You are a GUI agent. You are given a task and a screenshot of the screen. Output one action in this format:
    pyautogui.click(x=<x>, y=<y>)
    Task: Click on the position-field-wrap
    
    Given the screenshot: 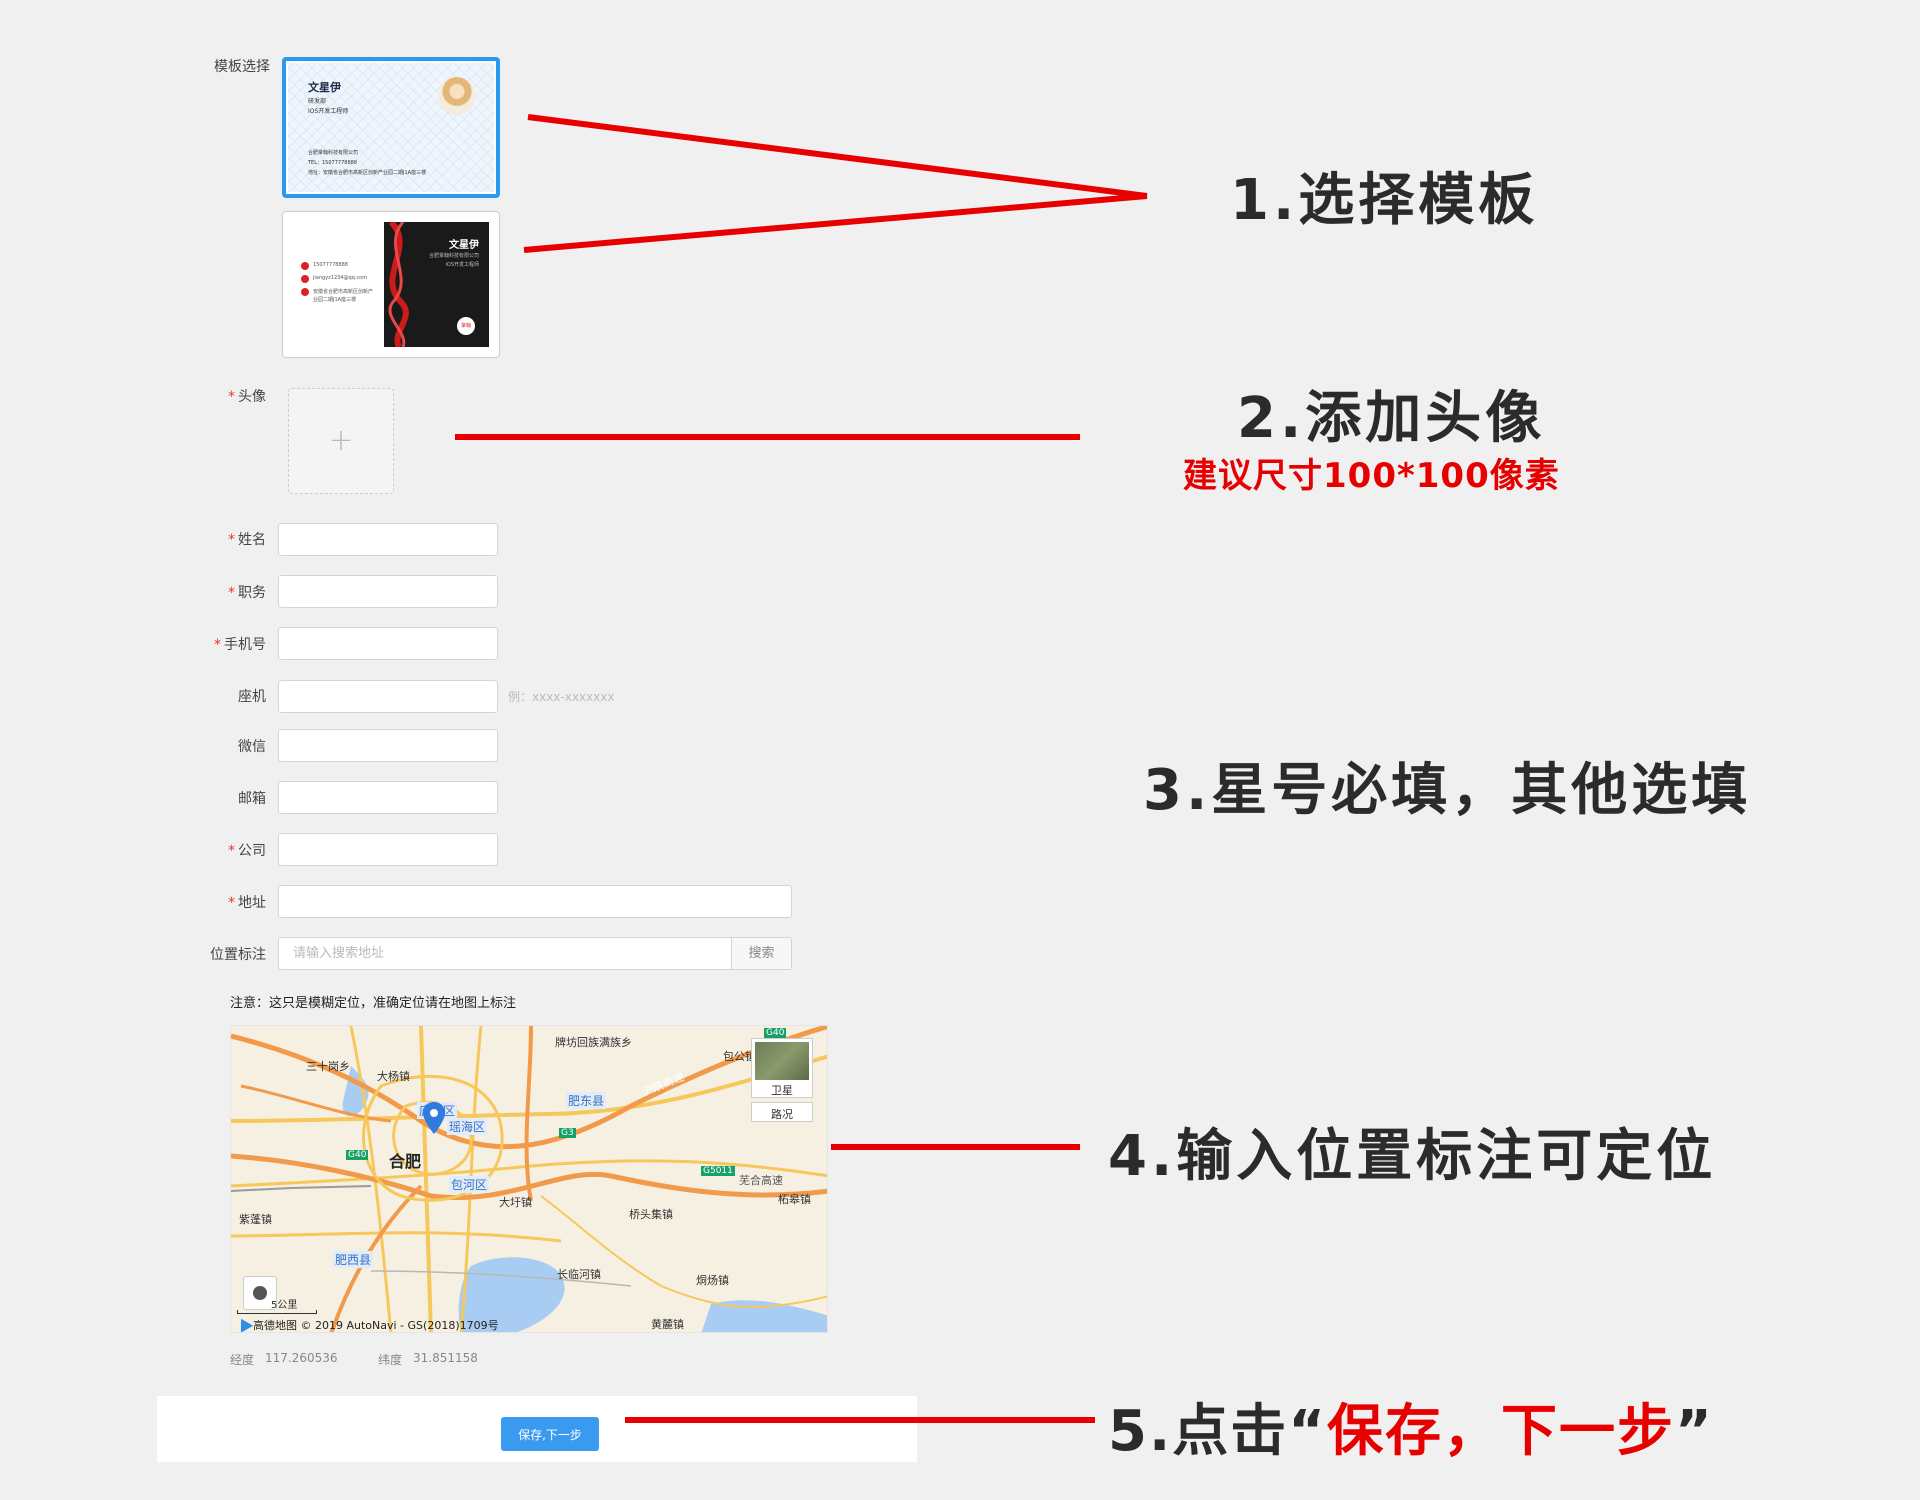 What is the action you would take?
    pyautogui.click(x=388, y=591)
    